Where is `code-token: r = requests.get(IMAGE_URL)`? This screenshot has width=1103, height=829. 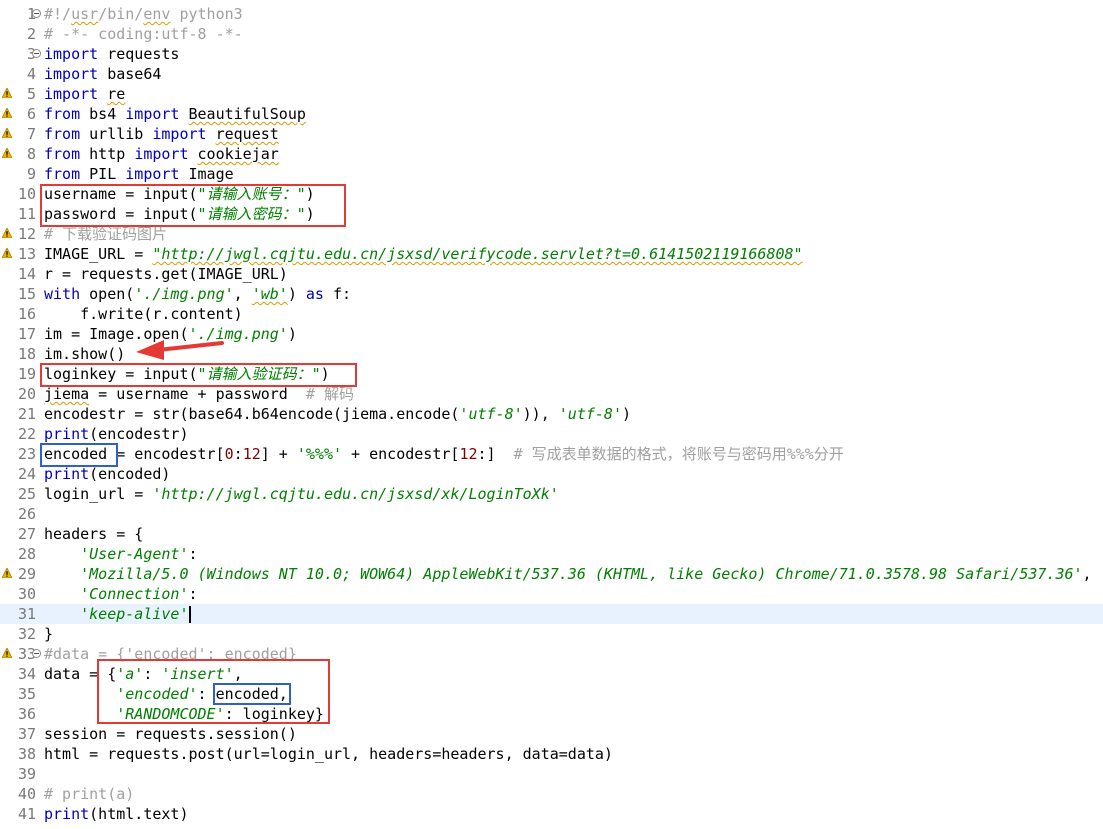
code-token: r = requests.get(IMAGE_URL) is located at coordinates (166, 274).